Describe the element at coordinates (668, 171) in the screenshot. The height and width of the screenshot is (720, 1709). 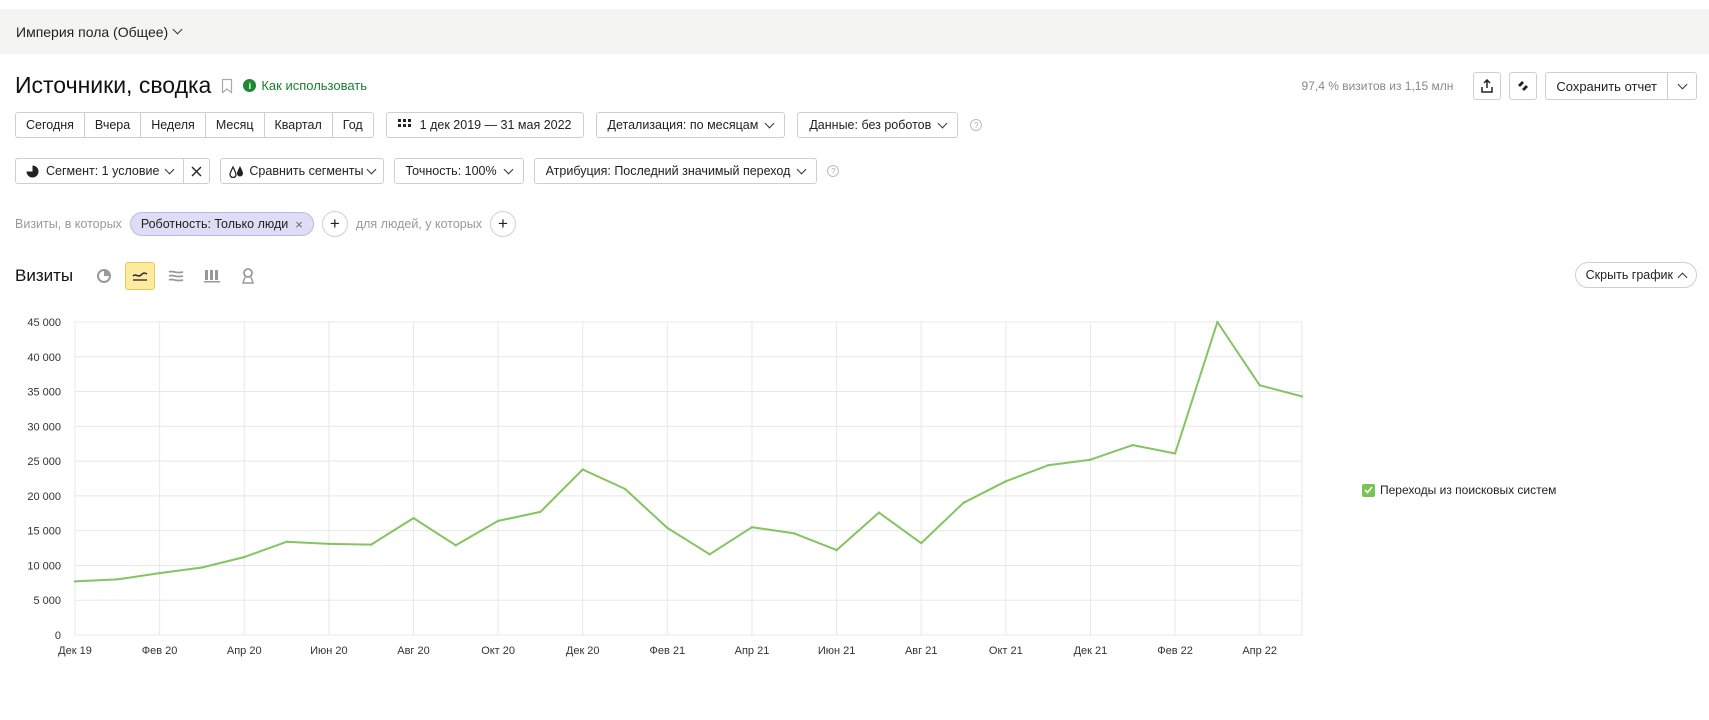
I see `attribution-label: Атрибуция: Последний значимый переход` at that location.